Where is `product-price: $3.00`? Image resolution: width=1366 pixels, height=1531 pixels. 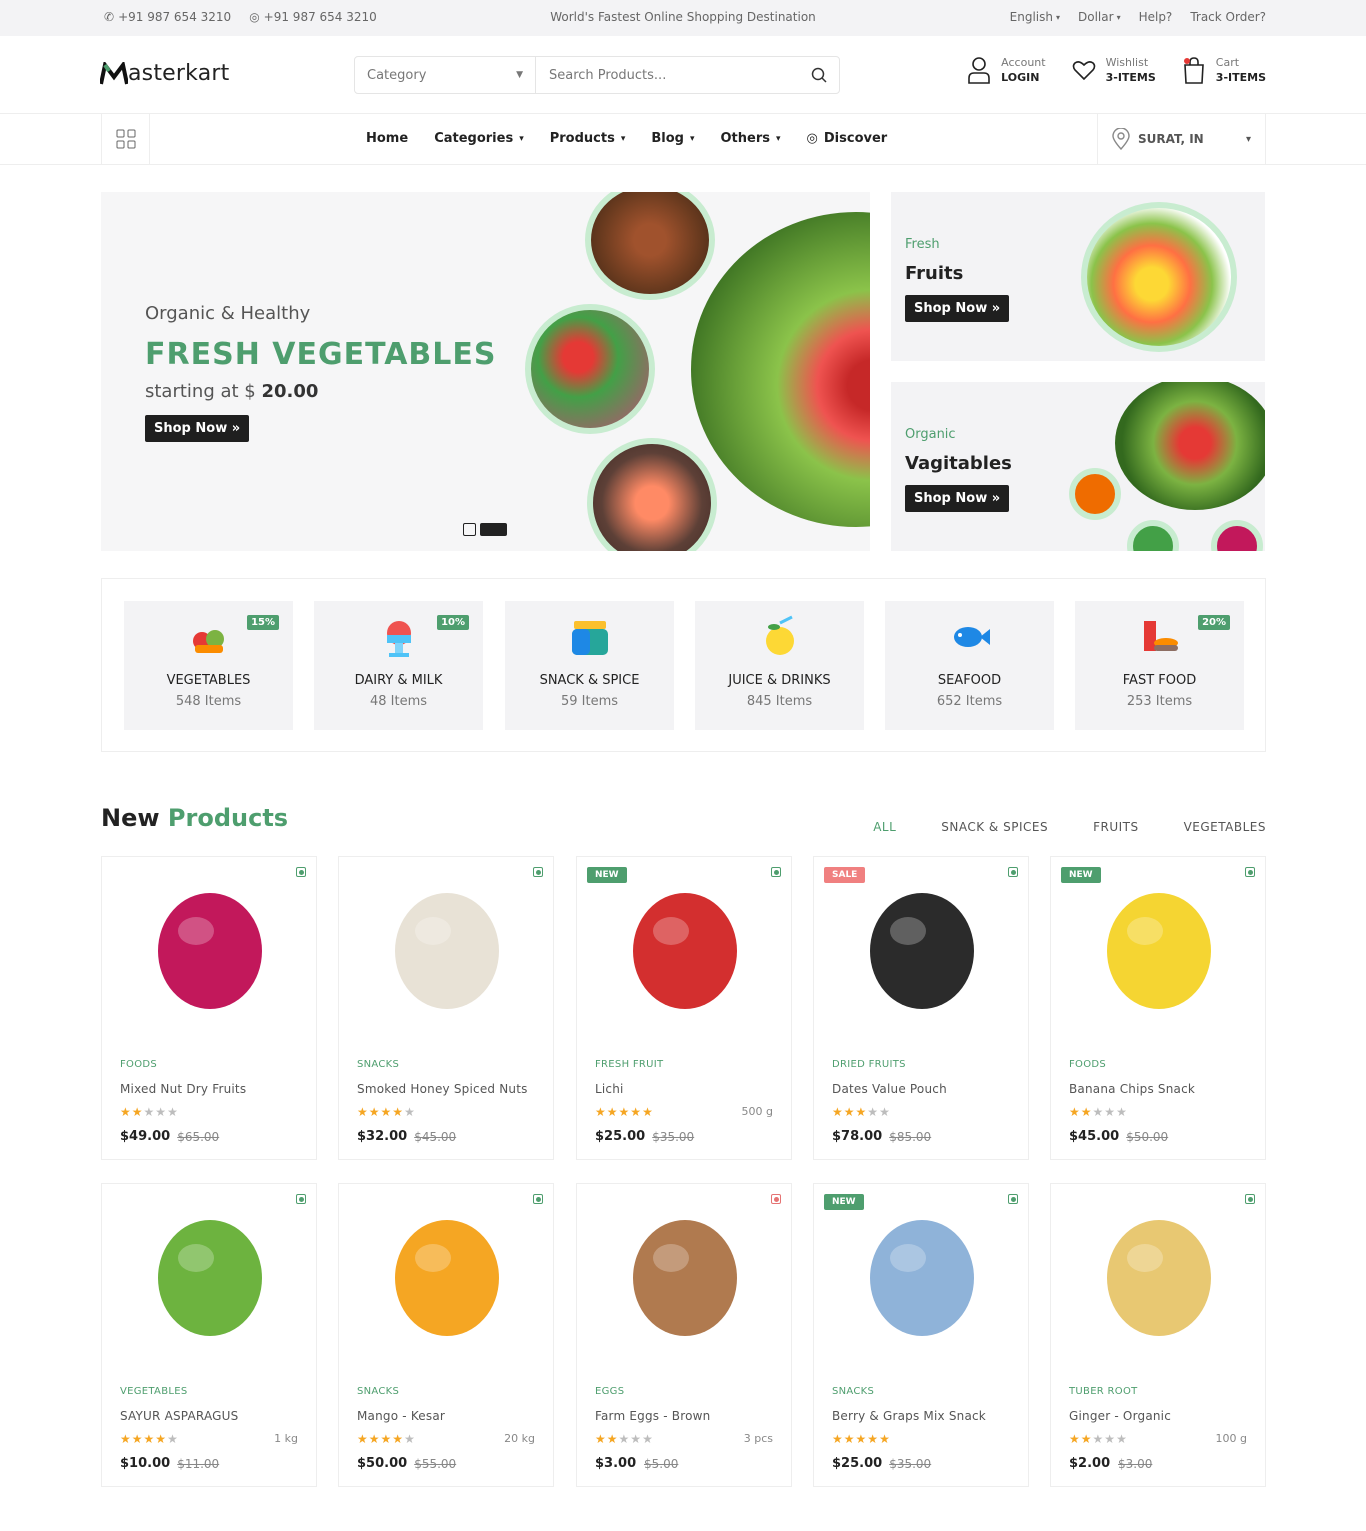 product-price: $3.00 is located at coordinates (616, 1463).